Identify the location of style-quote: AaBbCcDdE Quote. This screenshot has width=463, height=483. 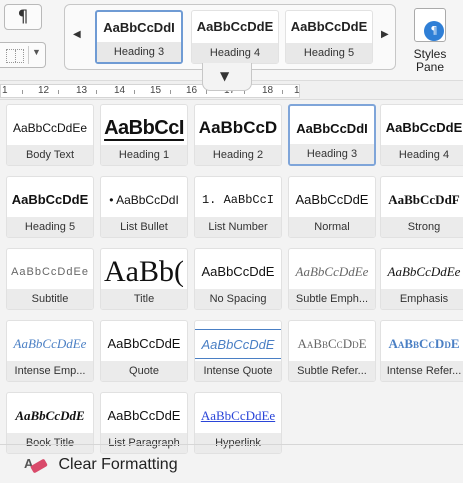
(144, 351).